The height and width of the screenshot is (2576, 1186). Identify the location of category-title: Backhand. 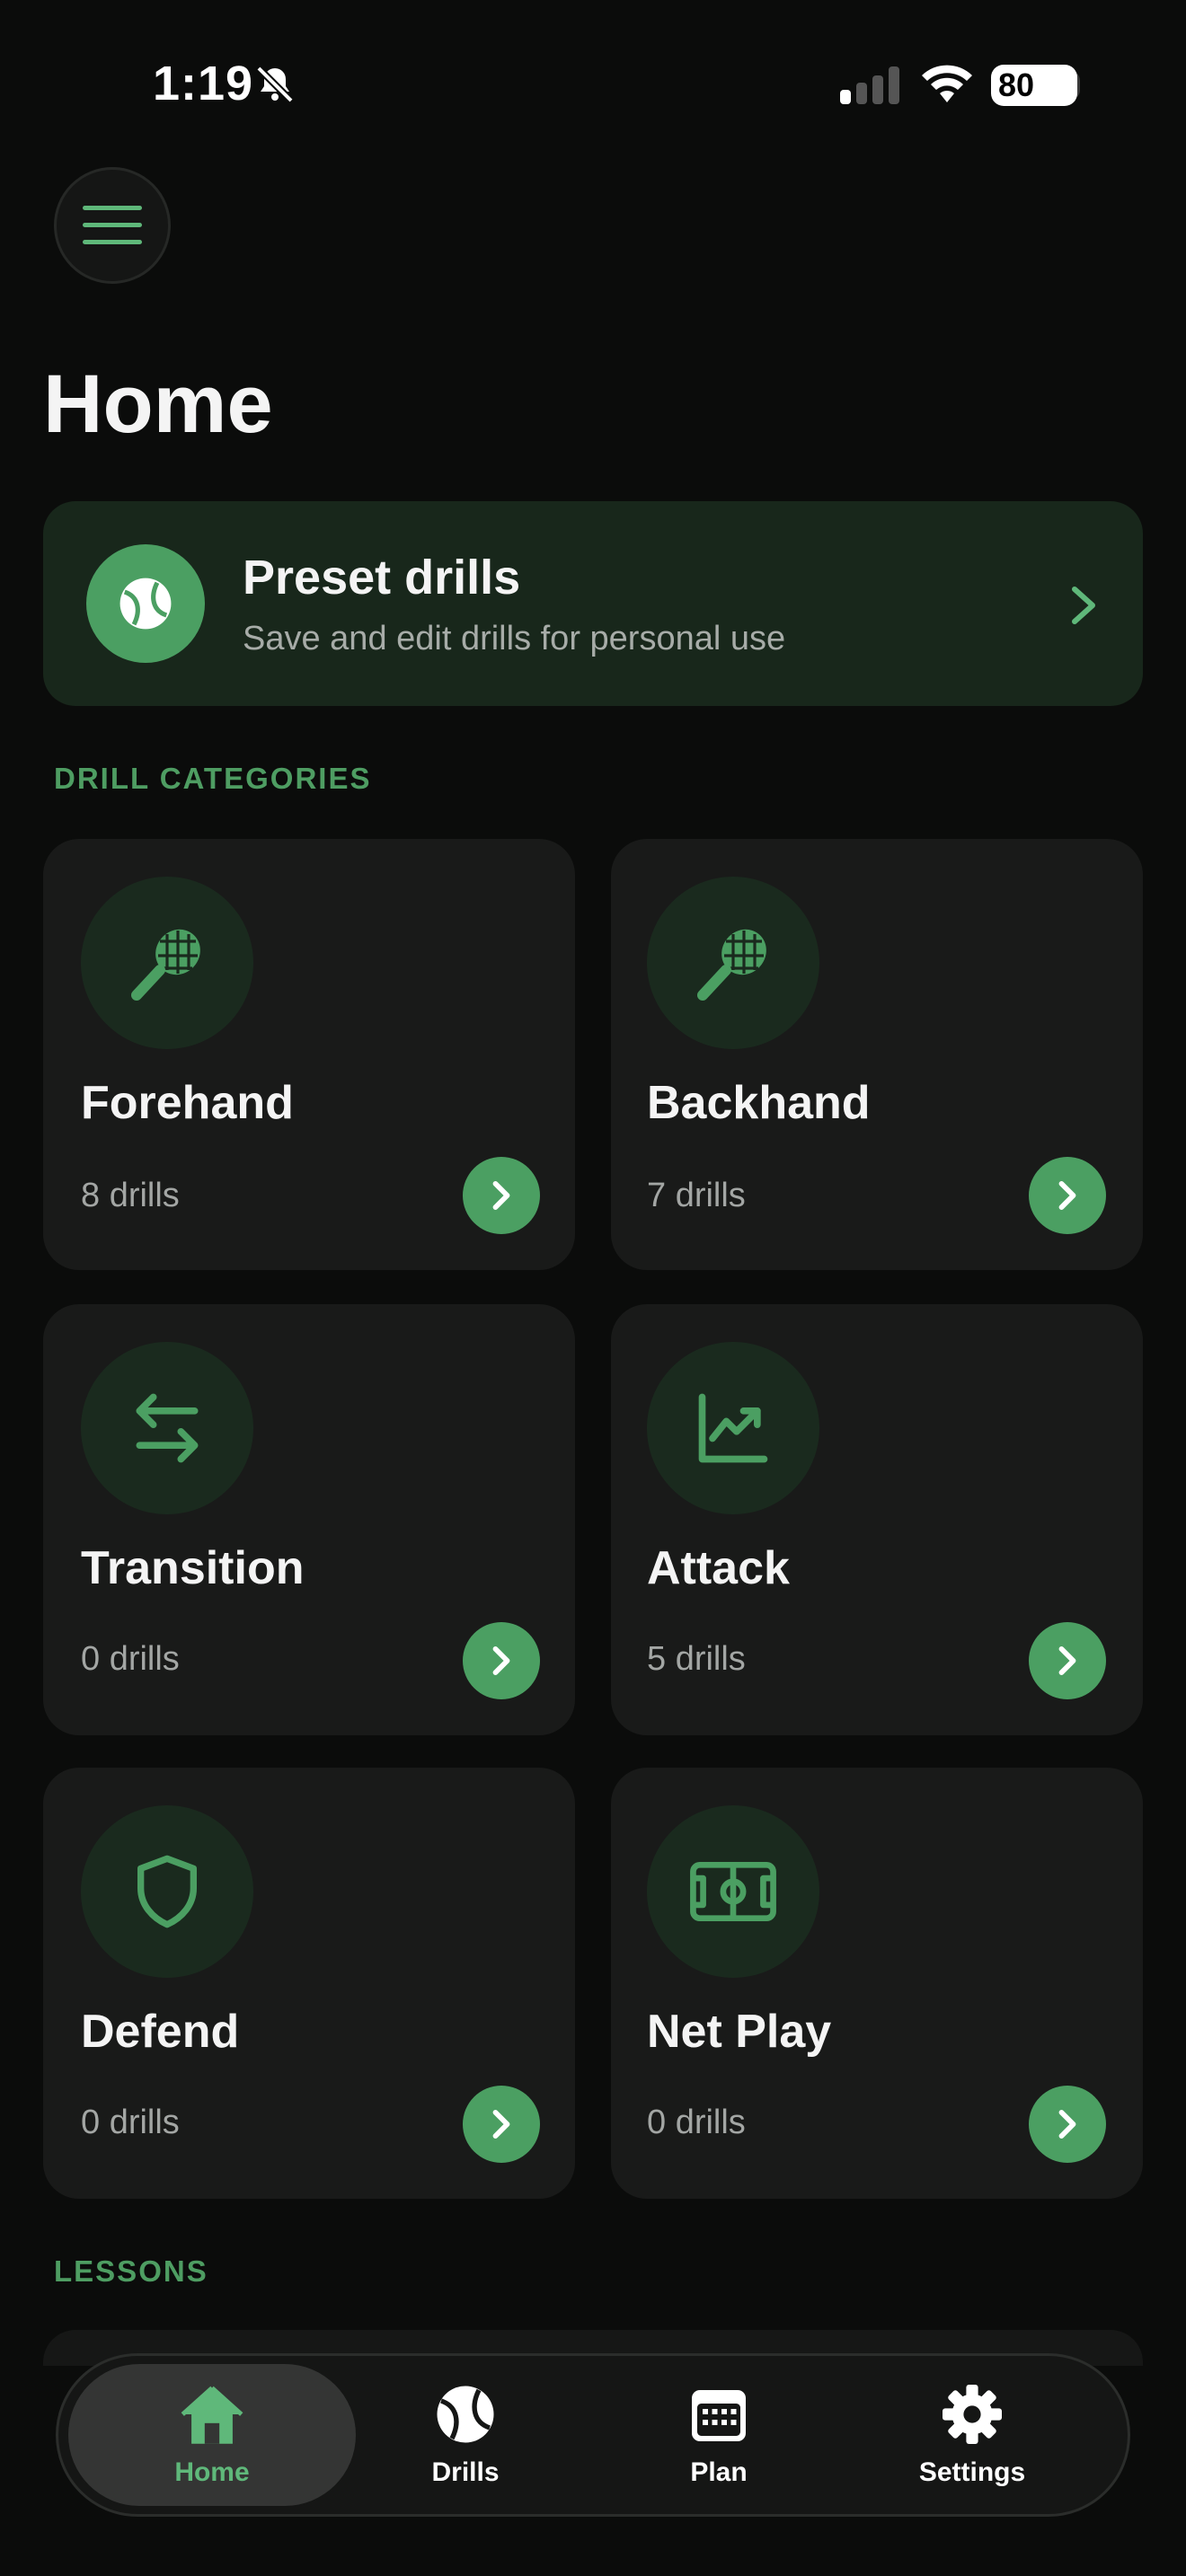
(759, 1103).